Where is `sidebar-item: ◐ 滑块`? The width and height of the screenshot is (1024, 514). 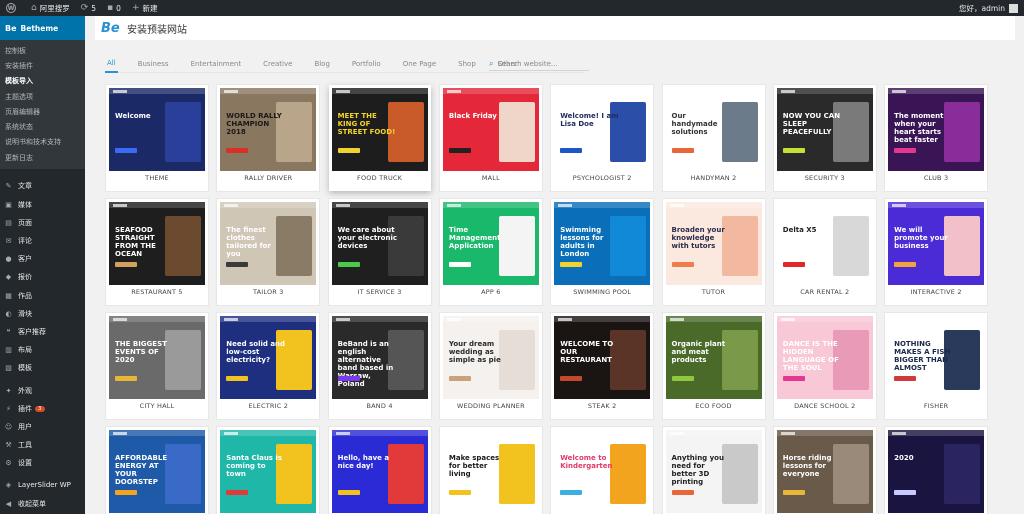
sidebar-item: ◐ 滑块 is located at coordinates (42, 314).